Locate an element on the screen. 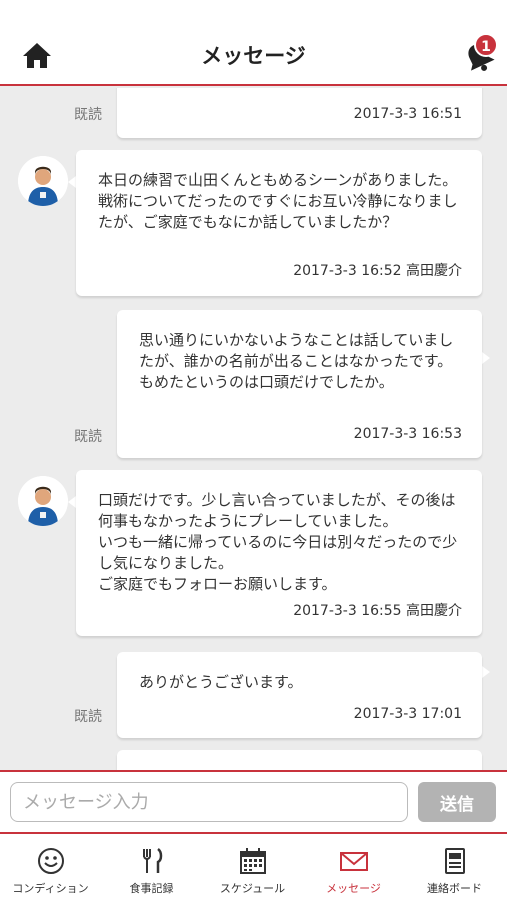 The width and height of the screenshot is (507, 900). message-input is located at coordinates (209, 802).